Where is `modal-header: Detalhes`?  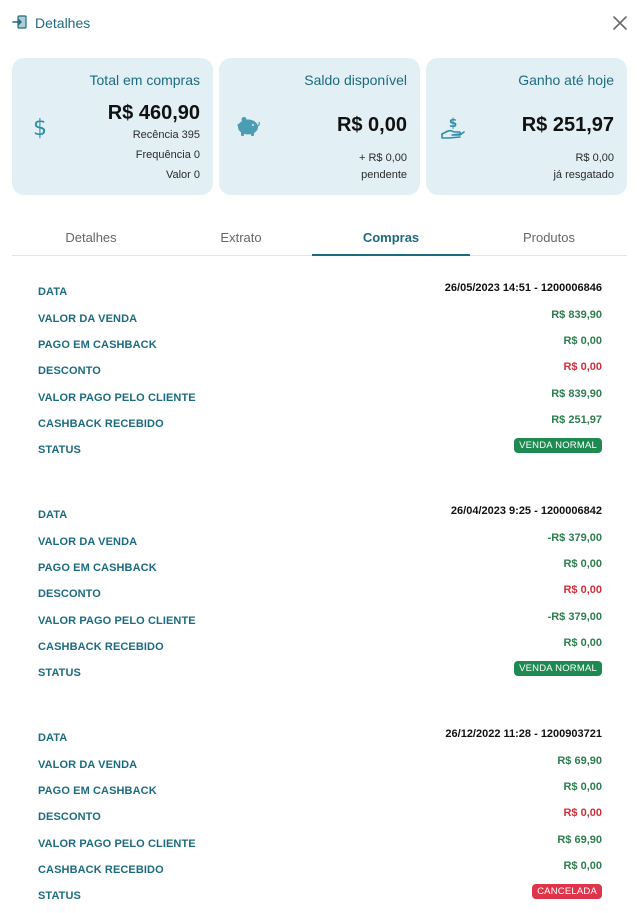
modal-header: Detalhes is located at coordinates (320, 23).